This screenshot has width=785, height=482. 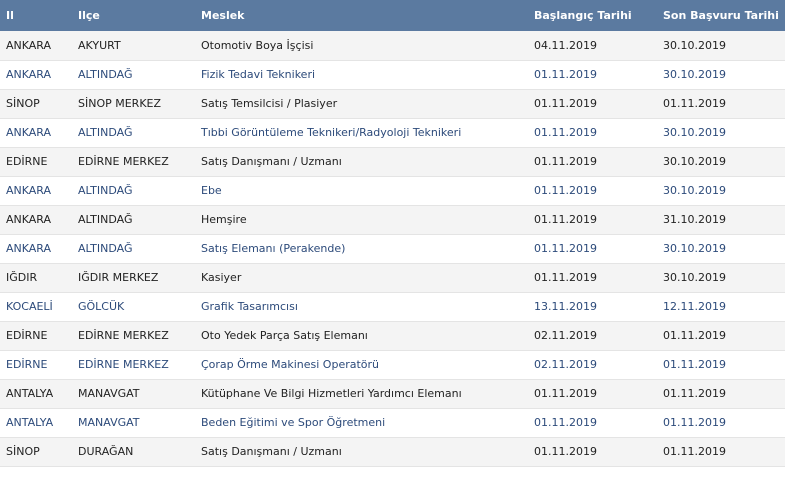 I want to click on cell-meslek: Kasiyer, so click(x=361, y=277).